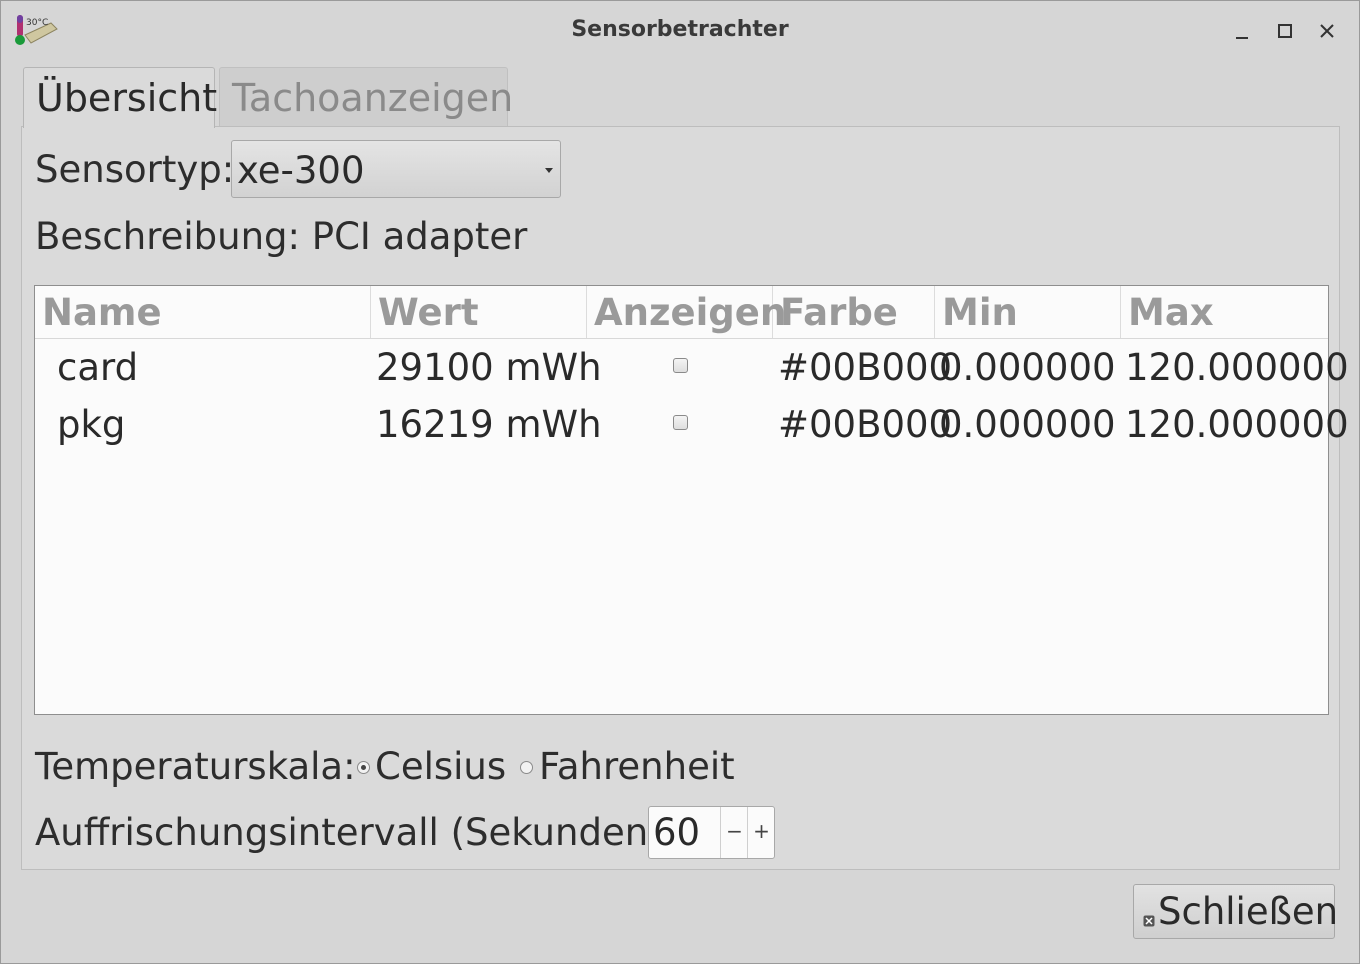 This screenshot has width=1360, height=964. I want to click on close-button: Schließen, so click(1236, 911).